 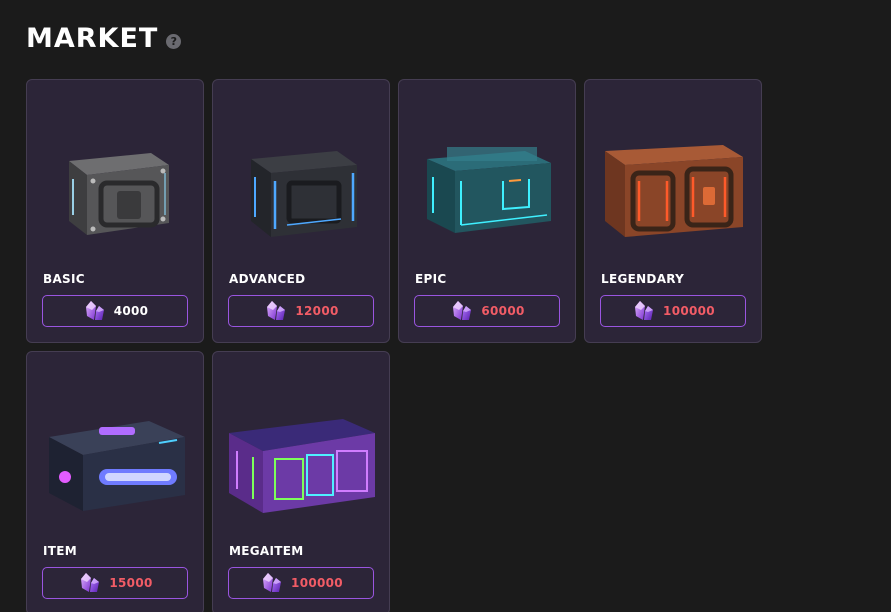 What do you see at coordinates (643, 279) in the screenshot?
I see `crate-name: LEGENDARY` at bounding box center [643, 279].